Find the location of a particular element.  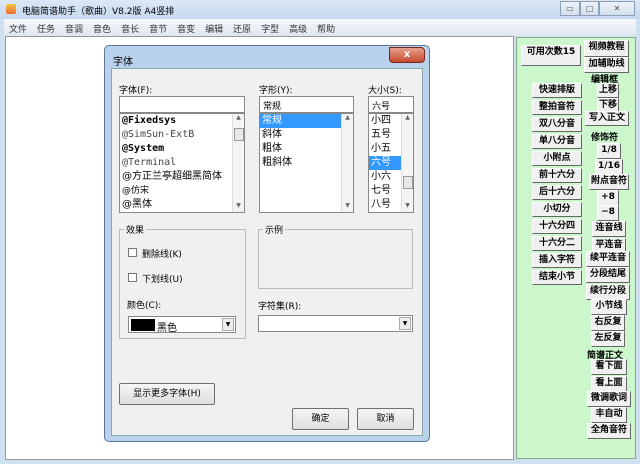

font-label: 字体(F): is located at coordinates (136, 91).